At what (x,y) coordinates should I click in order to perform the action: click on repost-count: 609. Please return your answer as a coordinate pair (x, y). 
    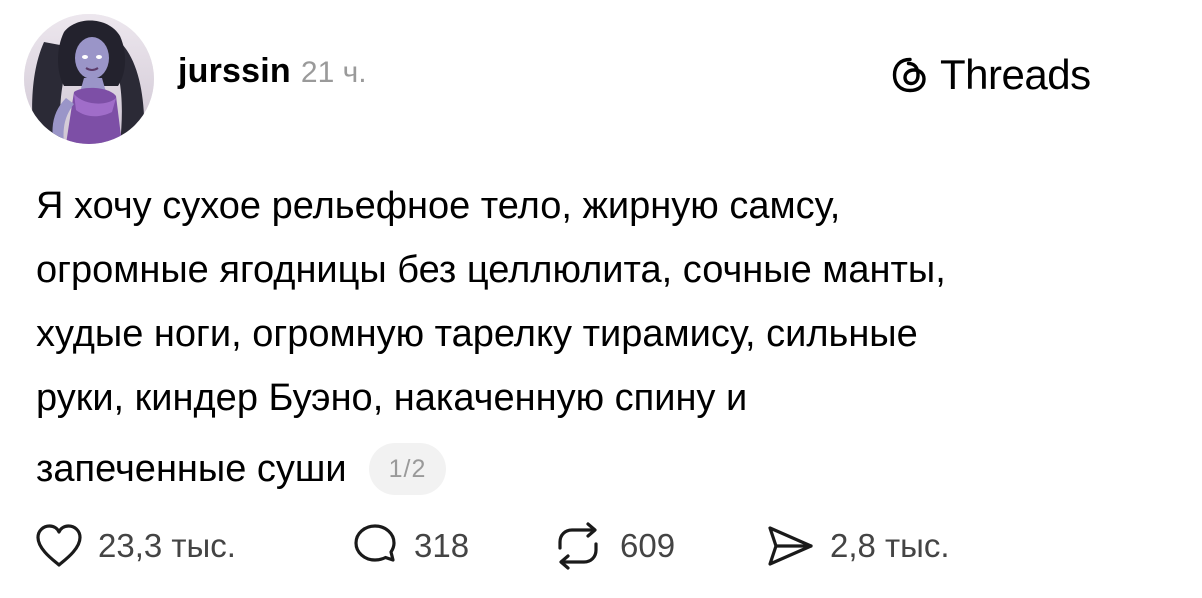
    Looking at the image, I should click on (648, 545).